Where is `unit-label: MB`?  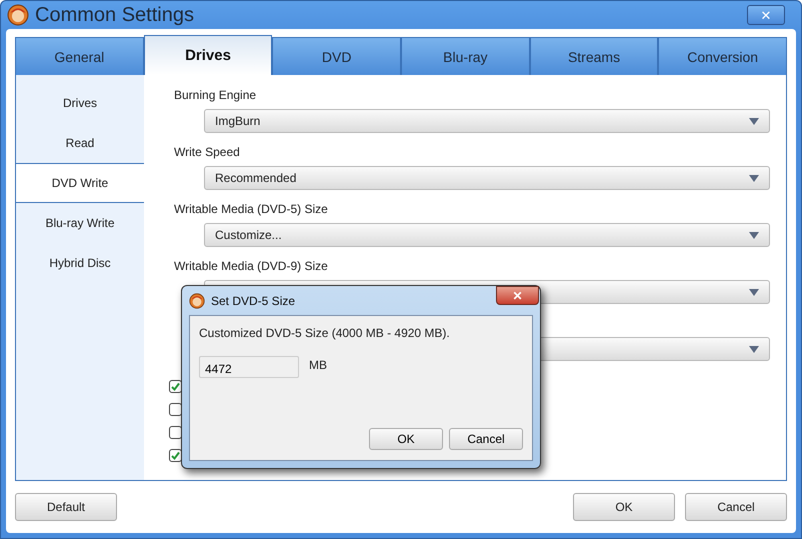
unit-label: MB is located at coordinates (318, 365).